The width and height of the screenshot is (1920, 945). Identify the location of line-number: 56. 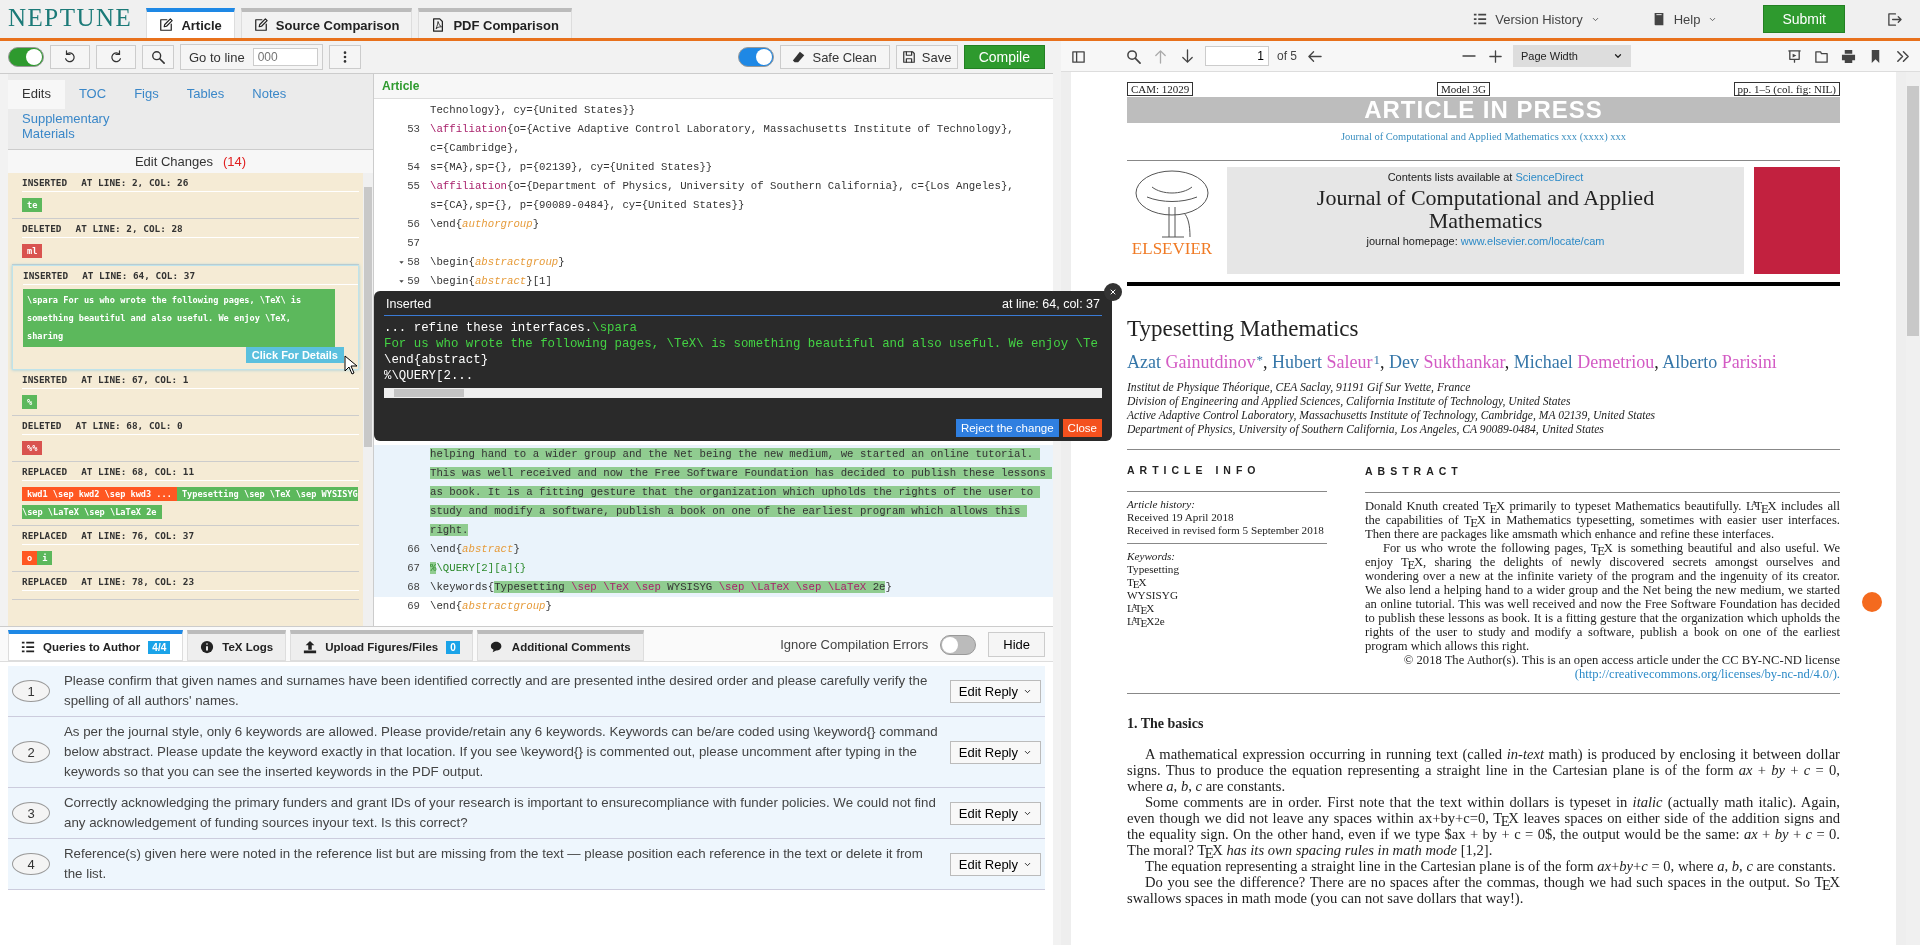
(413, 224).